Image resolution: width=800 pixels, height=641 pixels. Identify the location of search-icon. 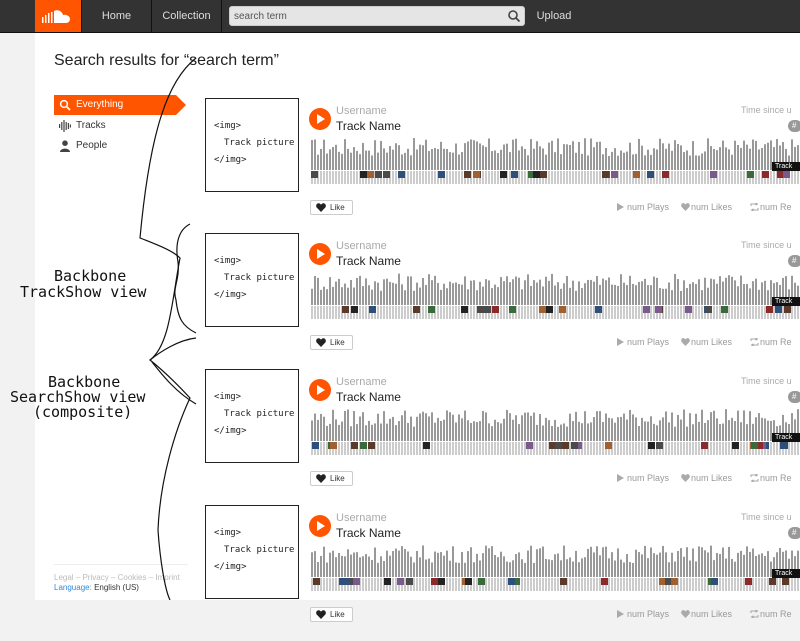
(514, 16).